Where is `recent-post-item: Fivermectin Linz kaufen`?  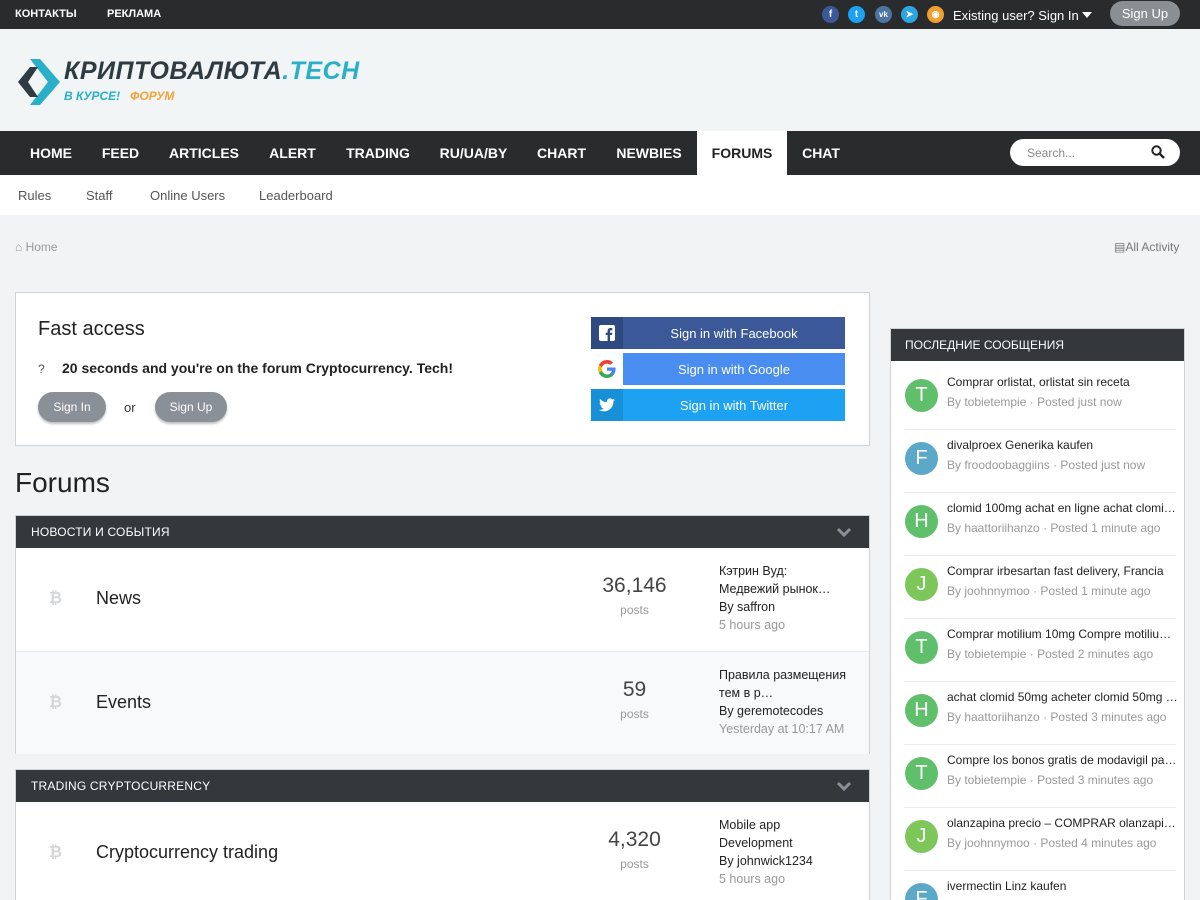 recent-post-item: Fivermectin Linz kaufen is located at coordinates (1037, 885).